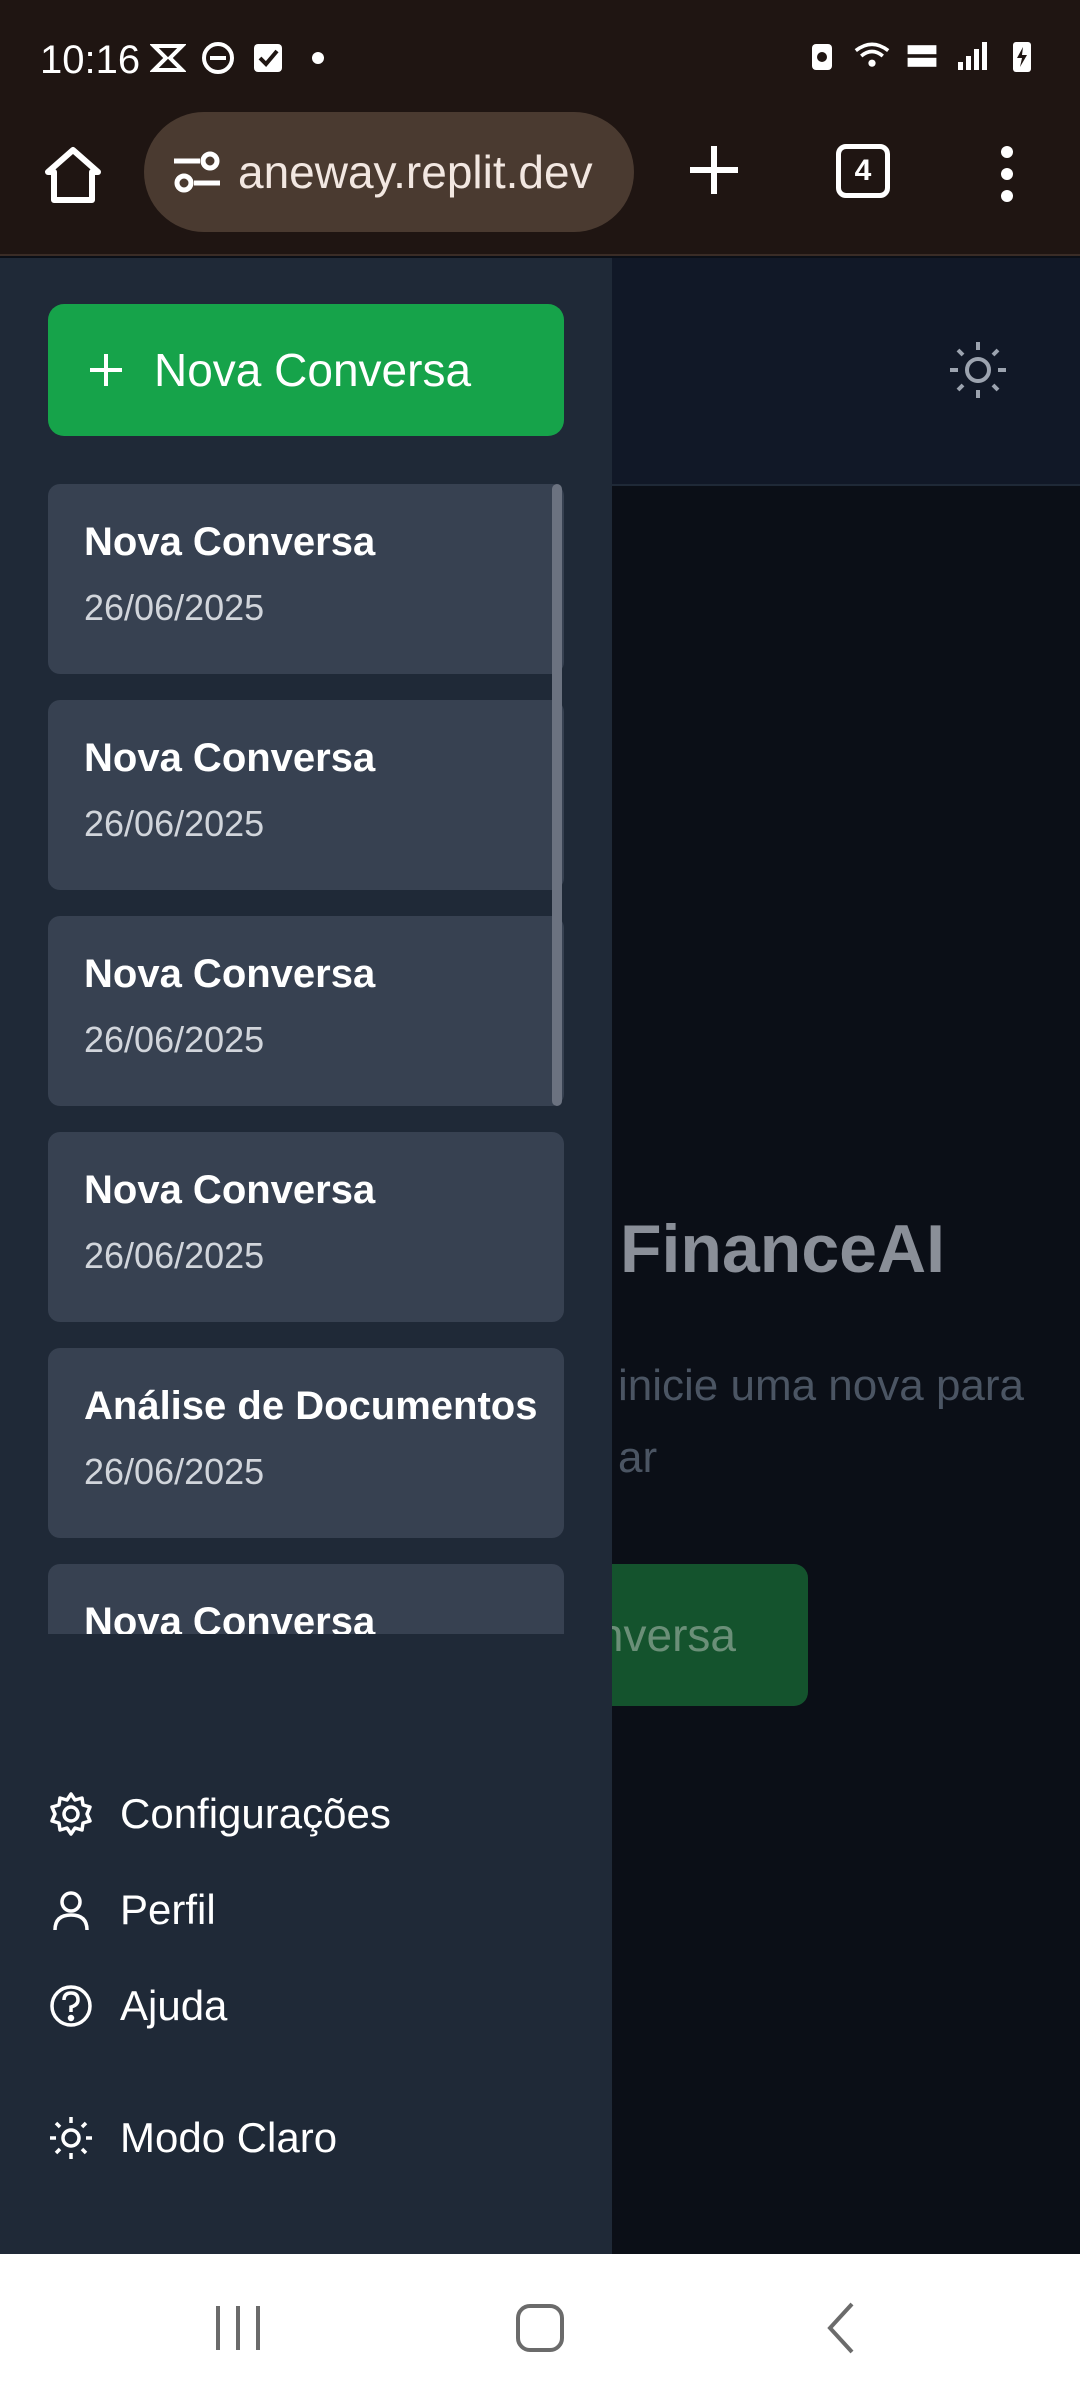  Describe the element at coordinates (311, 1406) in the screenshot. I see `conversation-title: Análise de Documentos` at that location.